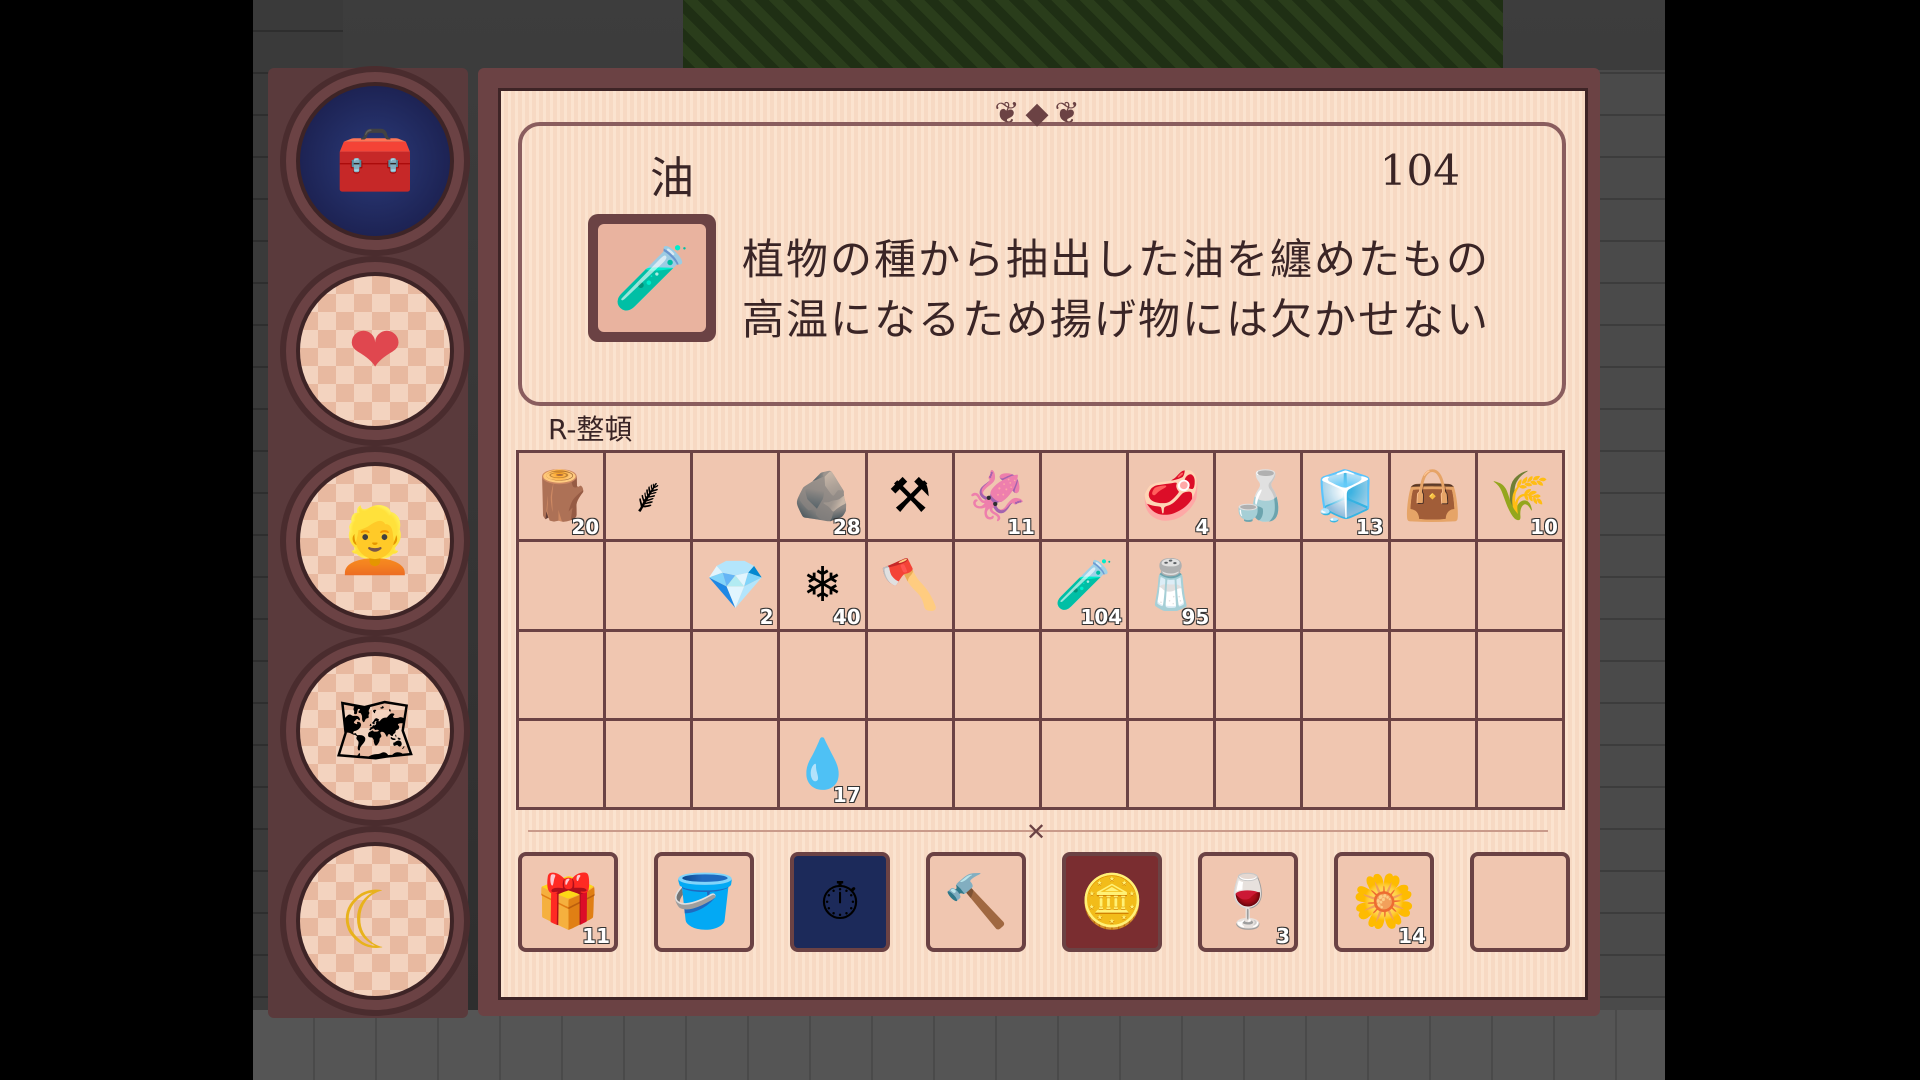  I want to click on wine-bottle-icon: 🍷, so click(1248, 902).